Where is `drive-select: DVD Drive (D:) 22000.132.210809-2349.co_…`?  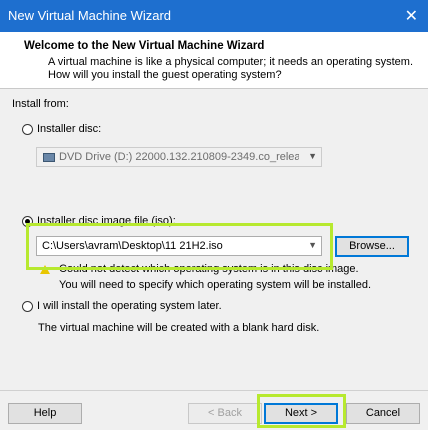 drive-select: DVD Drive (D:) 22000.132.210809-2349.co_… is located at coordinates (179, 157).